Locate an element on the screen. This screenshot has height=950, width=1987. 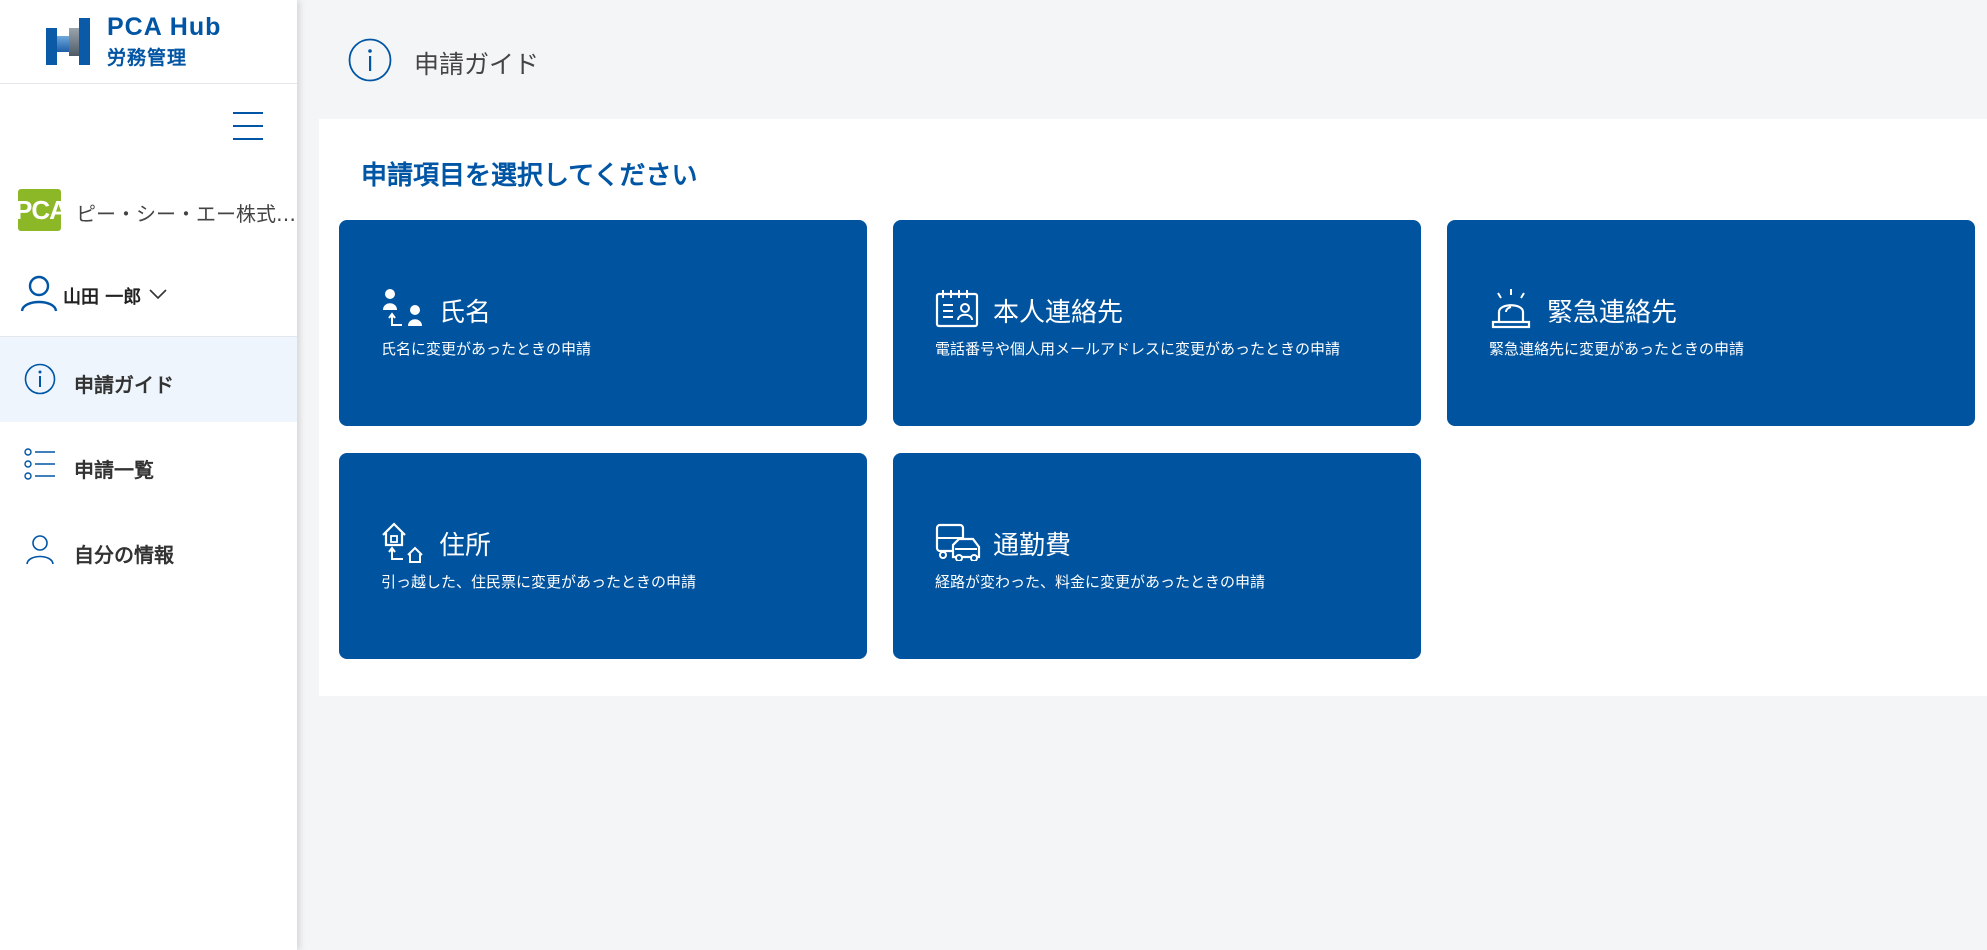
card-description: 緊急連絡先に変更があったときの申請 is located at coordinates (1617, 349).